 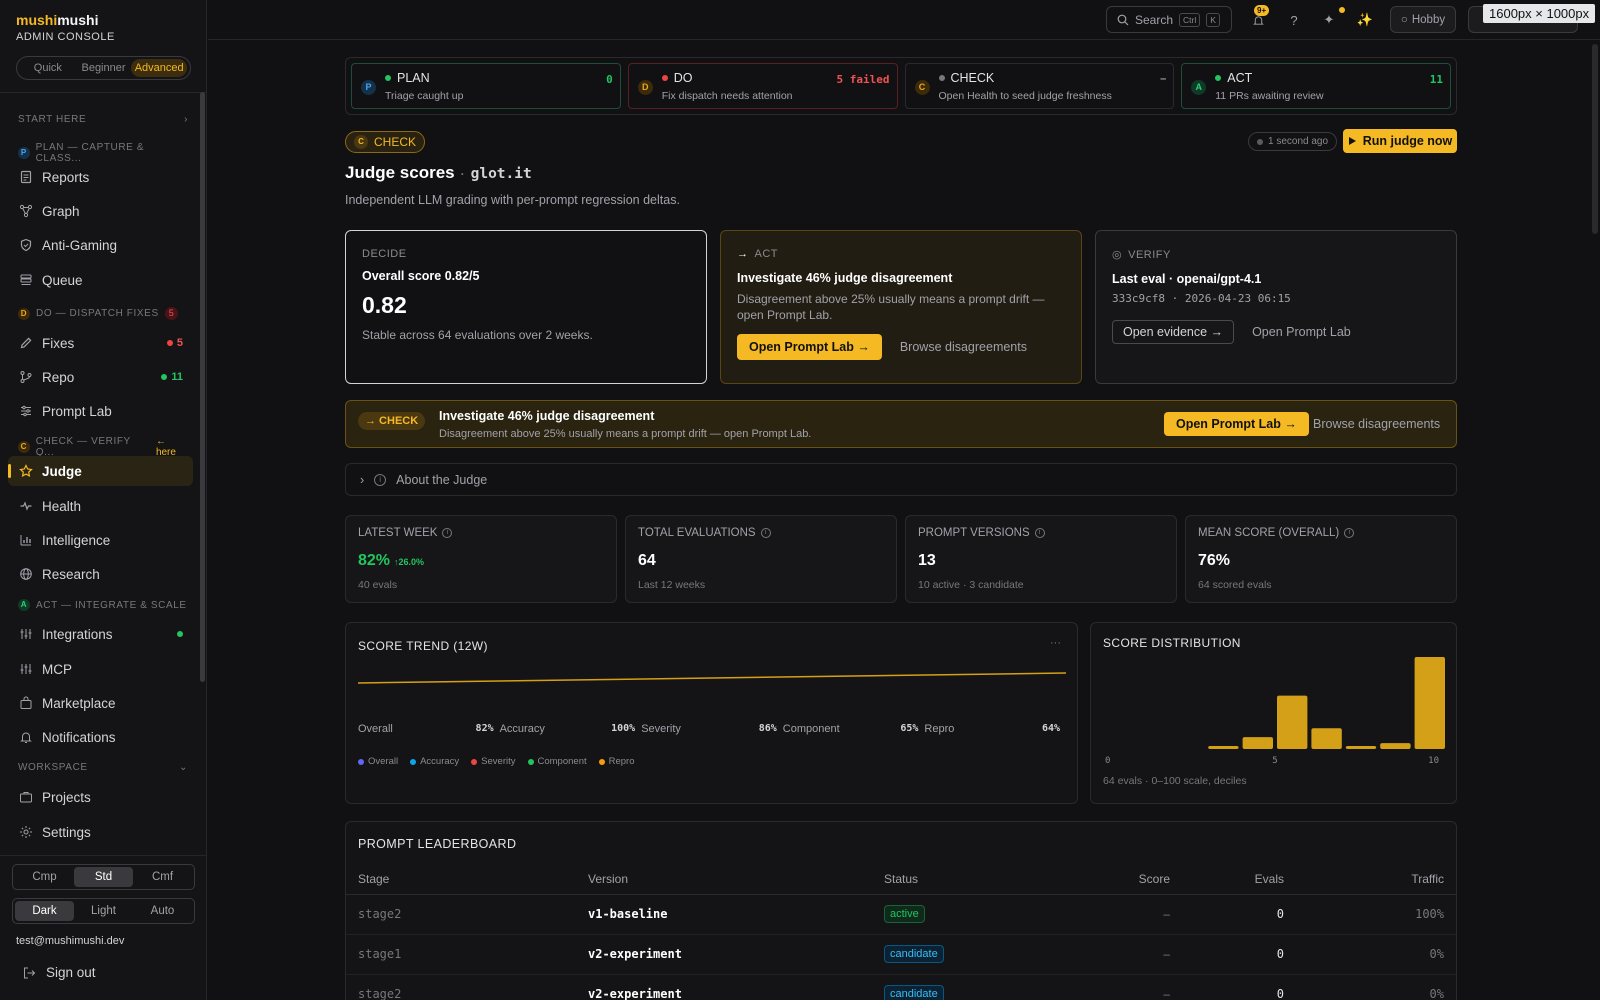 What do you see at coordinates (100, 832) in the screenshot?
I see `sidebar-item-settings: Settings` at bounding box center [100, 832].